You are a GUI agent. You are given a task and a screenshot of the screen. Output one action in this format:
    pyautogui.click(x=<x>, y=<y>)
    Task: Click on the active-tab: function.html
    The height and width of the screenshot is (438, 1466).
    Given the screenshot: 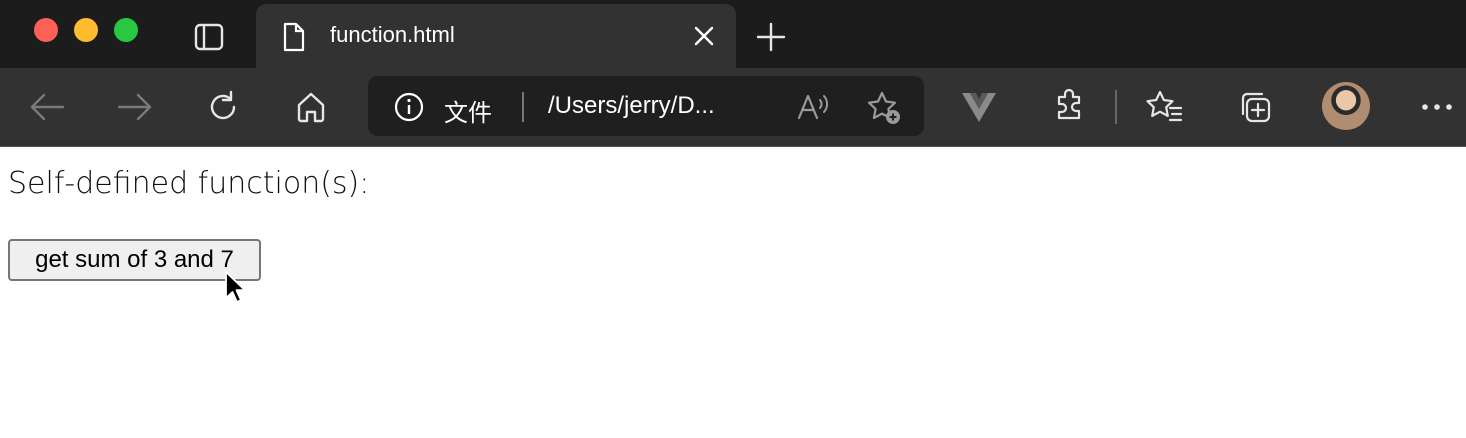 What is the action you would take?
    pyautogui.click(x=496, y=36)
    